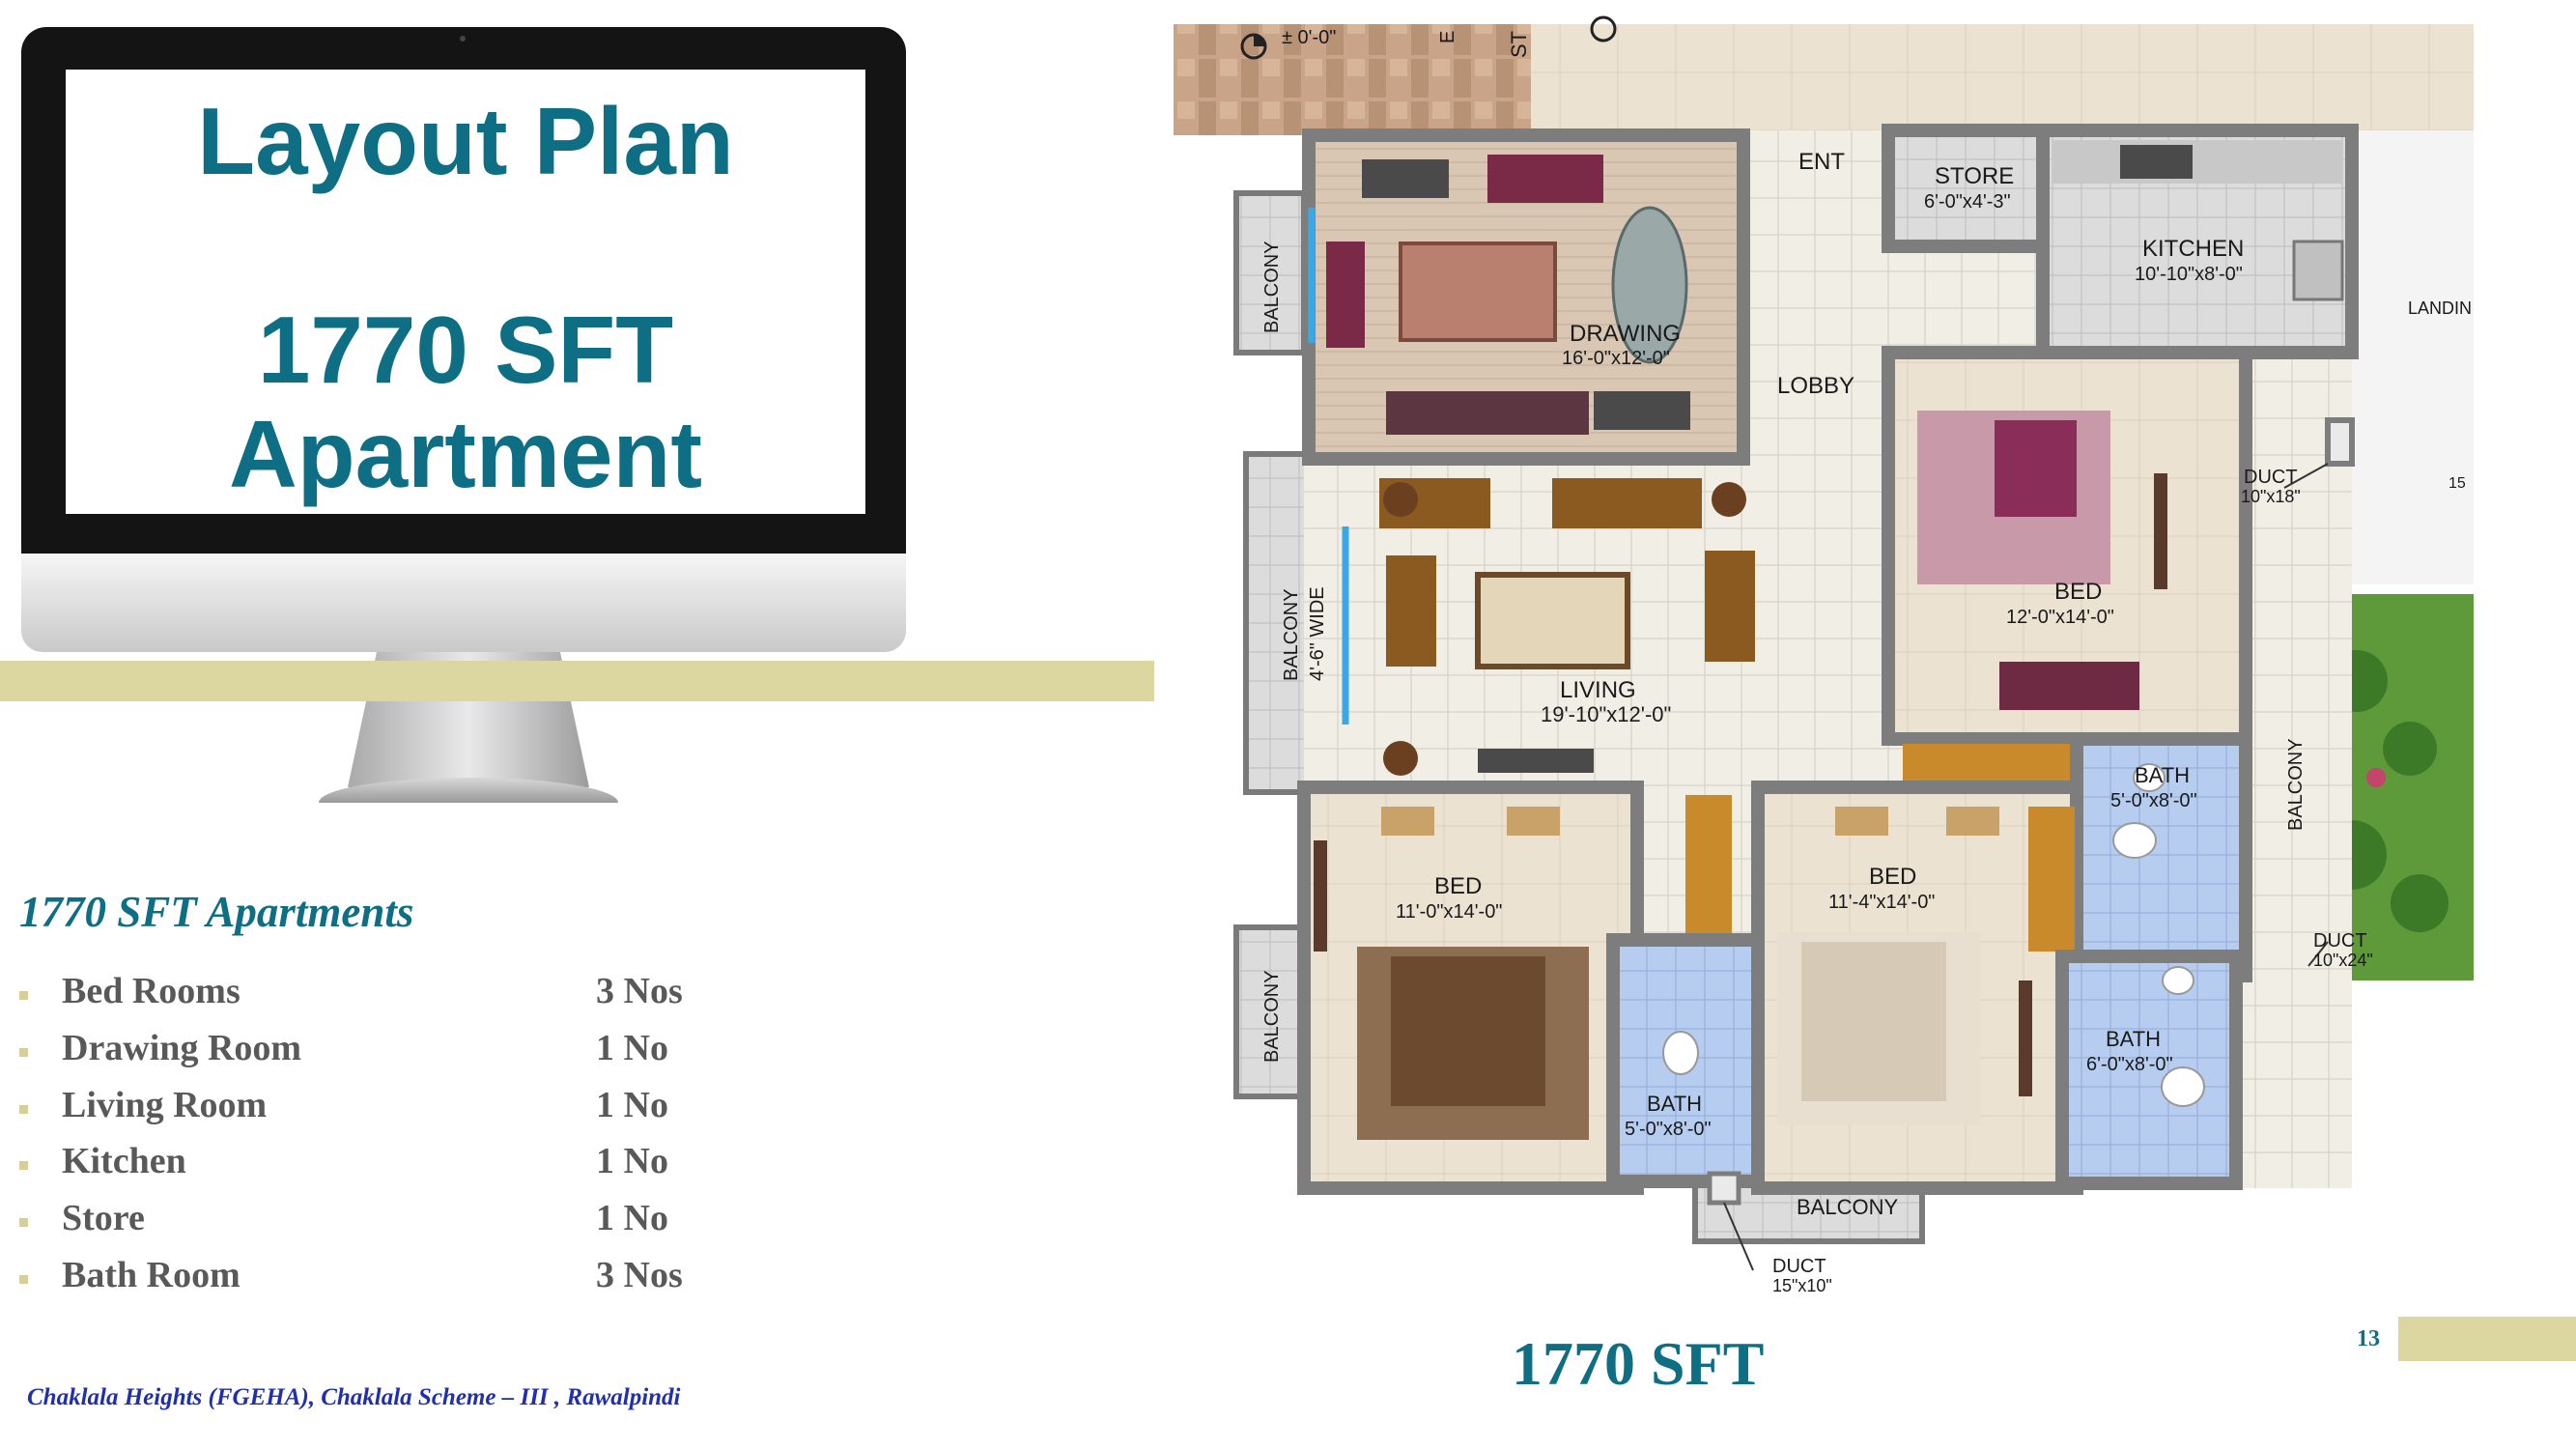 The image size is (2576, 1449). I want to click on bed-mid-label: BED, so click(1892, 877).